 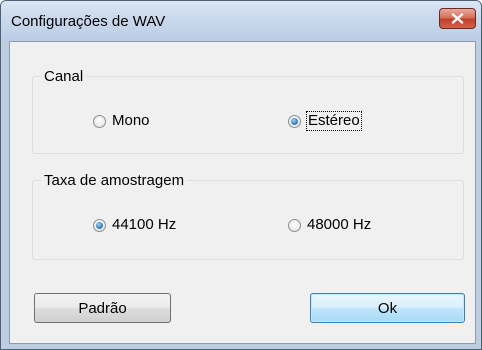 I want to click on close-icon, so click(x=457, y=18).